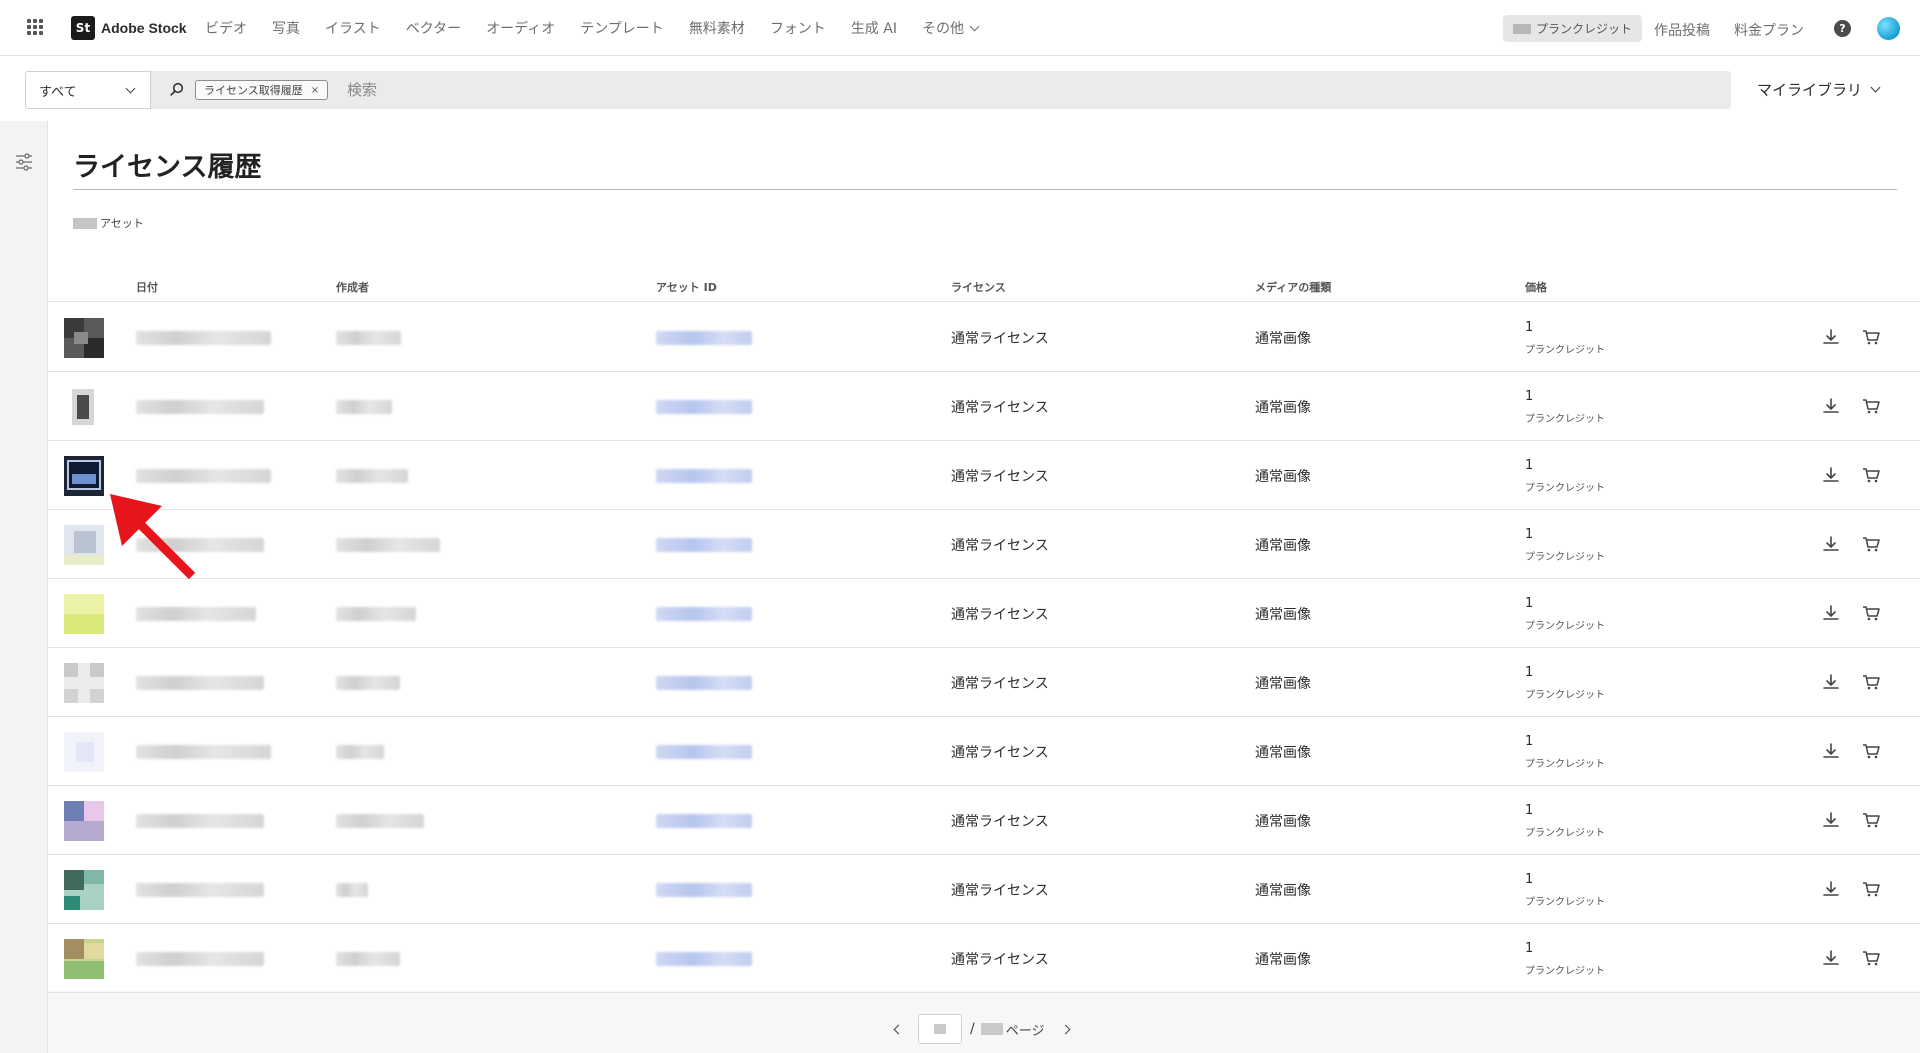 The height and width of the screenshot is (1053, 1920). I want to click on help-icon: ?, so click(1842, 28).